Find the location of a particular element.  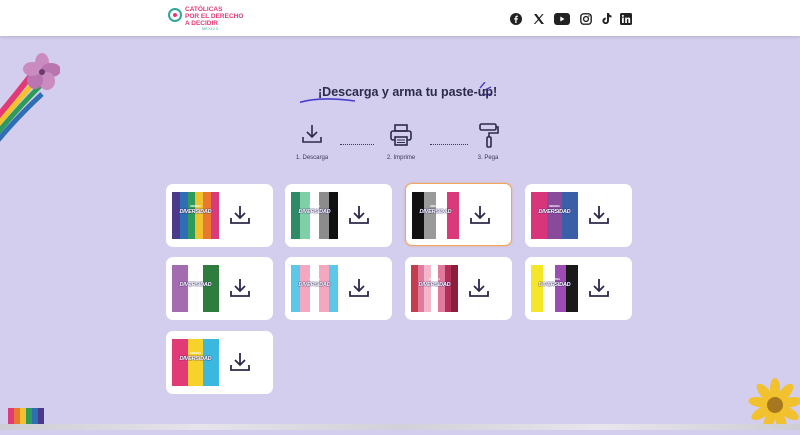

logo-subtext: MÉXICO is located at coordinates (210, 29).